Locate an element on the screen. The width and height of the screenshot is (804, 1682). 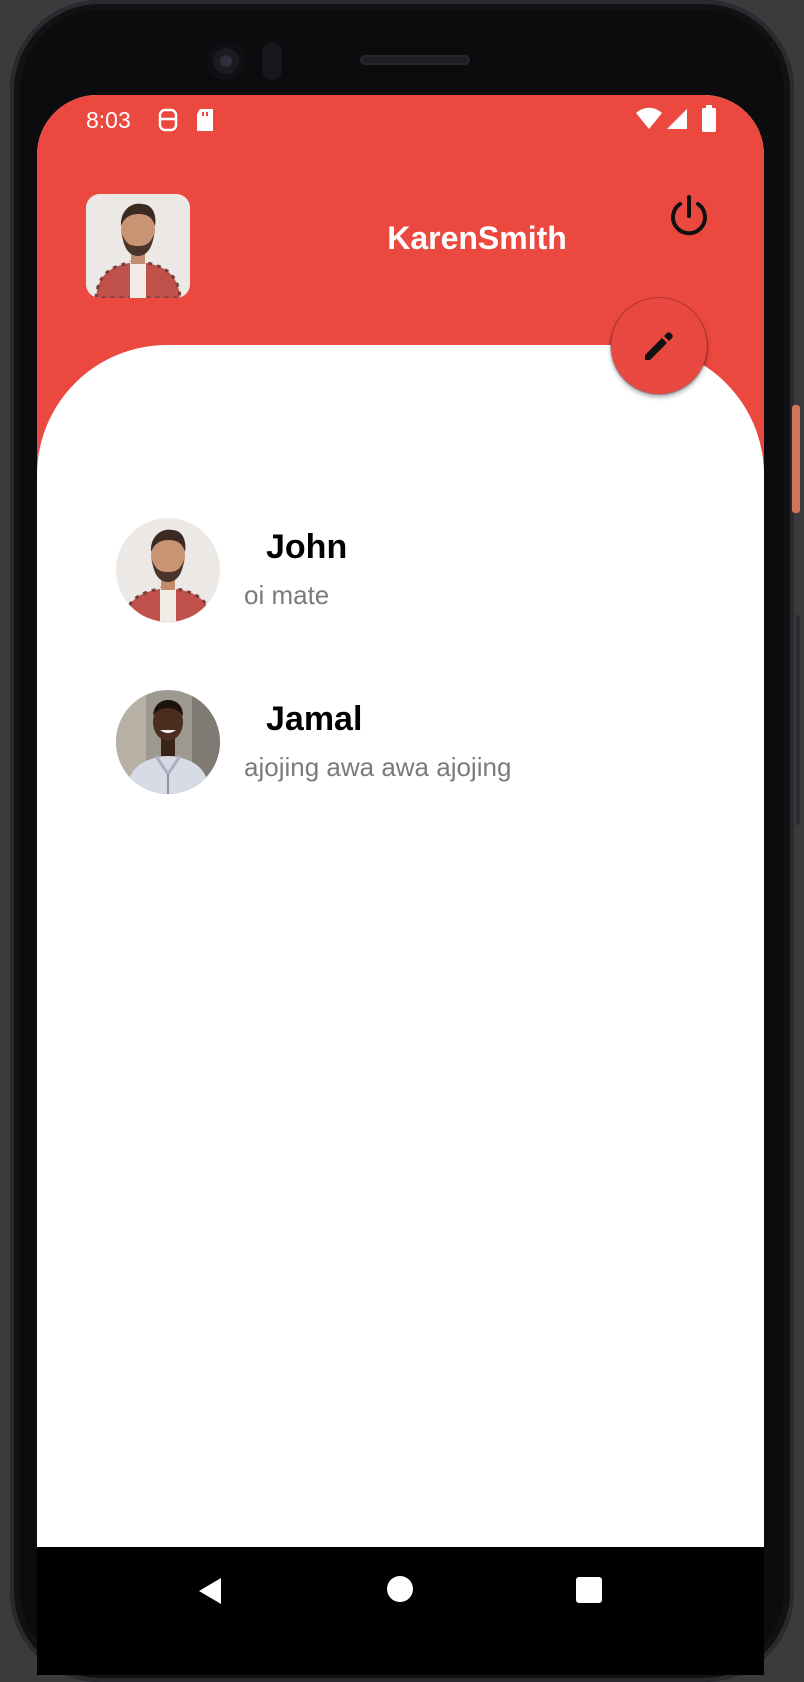
logout-button is located at coordinates (689, 216).